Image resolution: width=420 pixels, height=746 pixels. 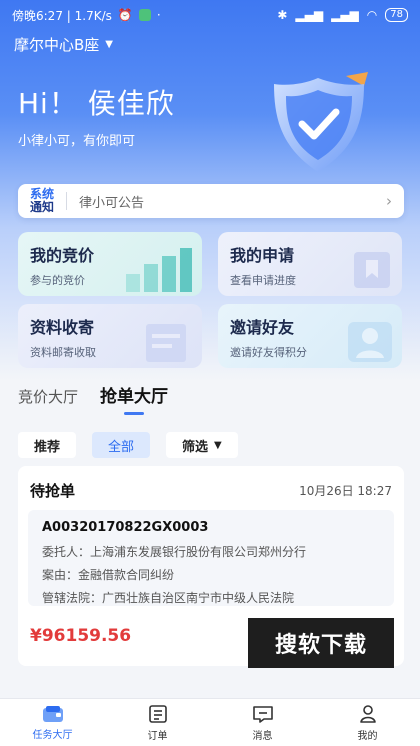 I want to click on location-selector: 摩尔中心B座 ▼, so click(x=63, y=44).